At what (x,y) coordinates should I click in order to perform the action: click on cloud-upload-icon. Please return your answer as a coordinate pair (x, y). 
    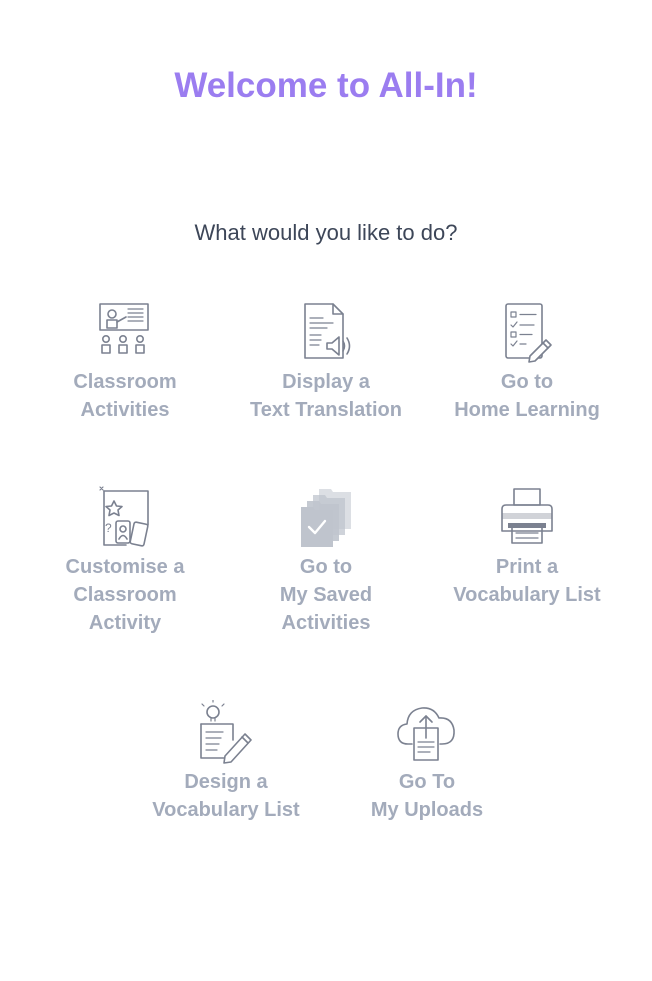
    Looking at the image, I should click on (426, 734).